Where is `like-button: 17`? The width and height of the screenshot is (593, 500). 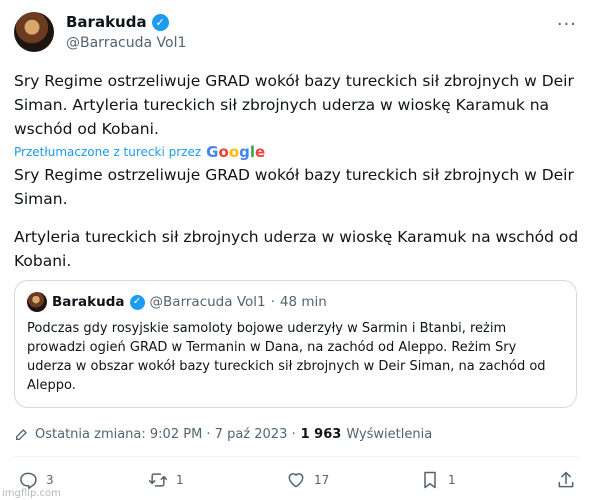
like-button: 17 is located at coordinates (307, 480).